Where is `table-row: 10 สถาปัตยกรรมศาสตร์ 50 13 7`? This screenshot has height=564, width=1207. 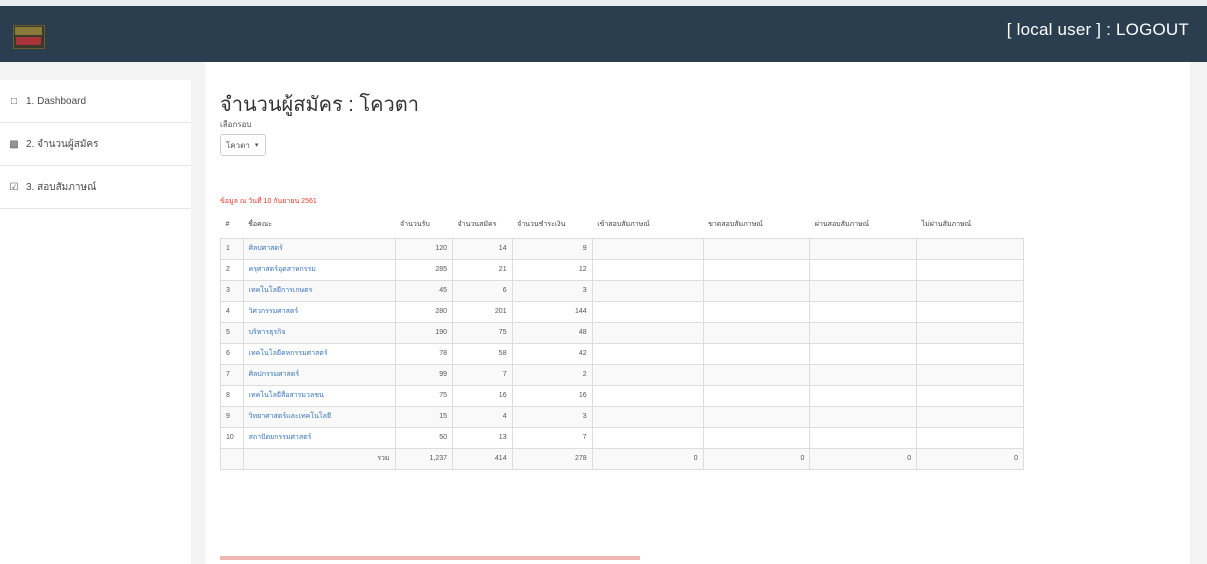
table-row: 10 สถาปัตยกรรมศาสตร์ 50 13 7 is located at coordinates (622, 437).